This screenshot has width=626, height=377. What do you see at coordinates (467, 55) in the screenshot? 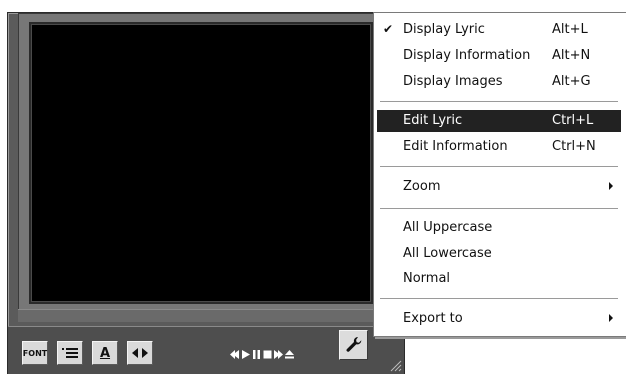
I see `menu-item-label: Display Information` at bounding box center [467, 55].